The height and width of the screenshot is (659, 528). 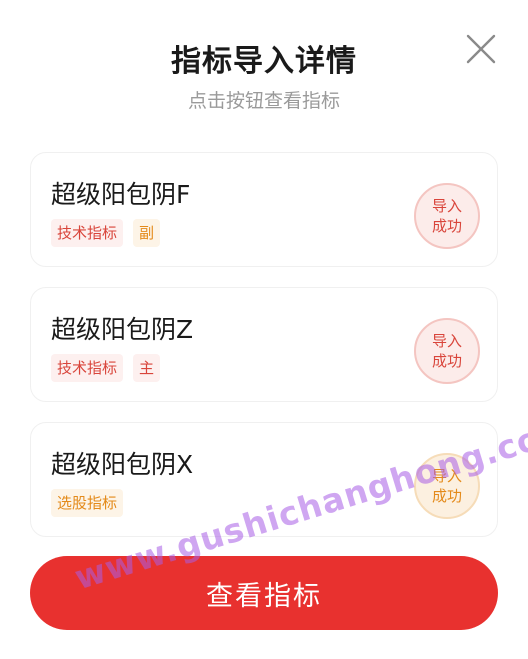 I want to click on dialog-title: 指标导入详情, so click(x=264, y=61).